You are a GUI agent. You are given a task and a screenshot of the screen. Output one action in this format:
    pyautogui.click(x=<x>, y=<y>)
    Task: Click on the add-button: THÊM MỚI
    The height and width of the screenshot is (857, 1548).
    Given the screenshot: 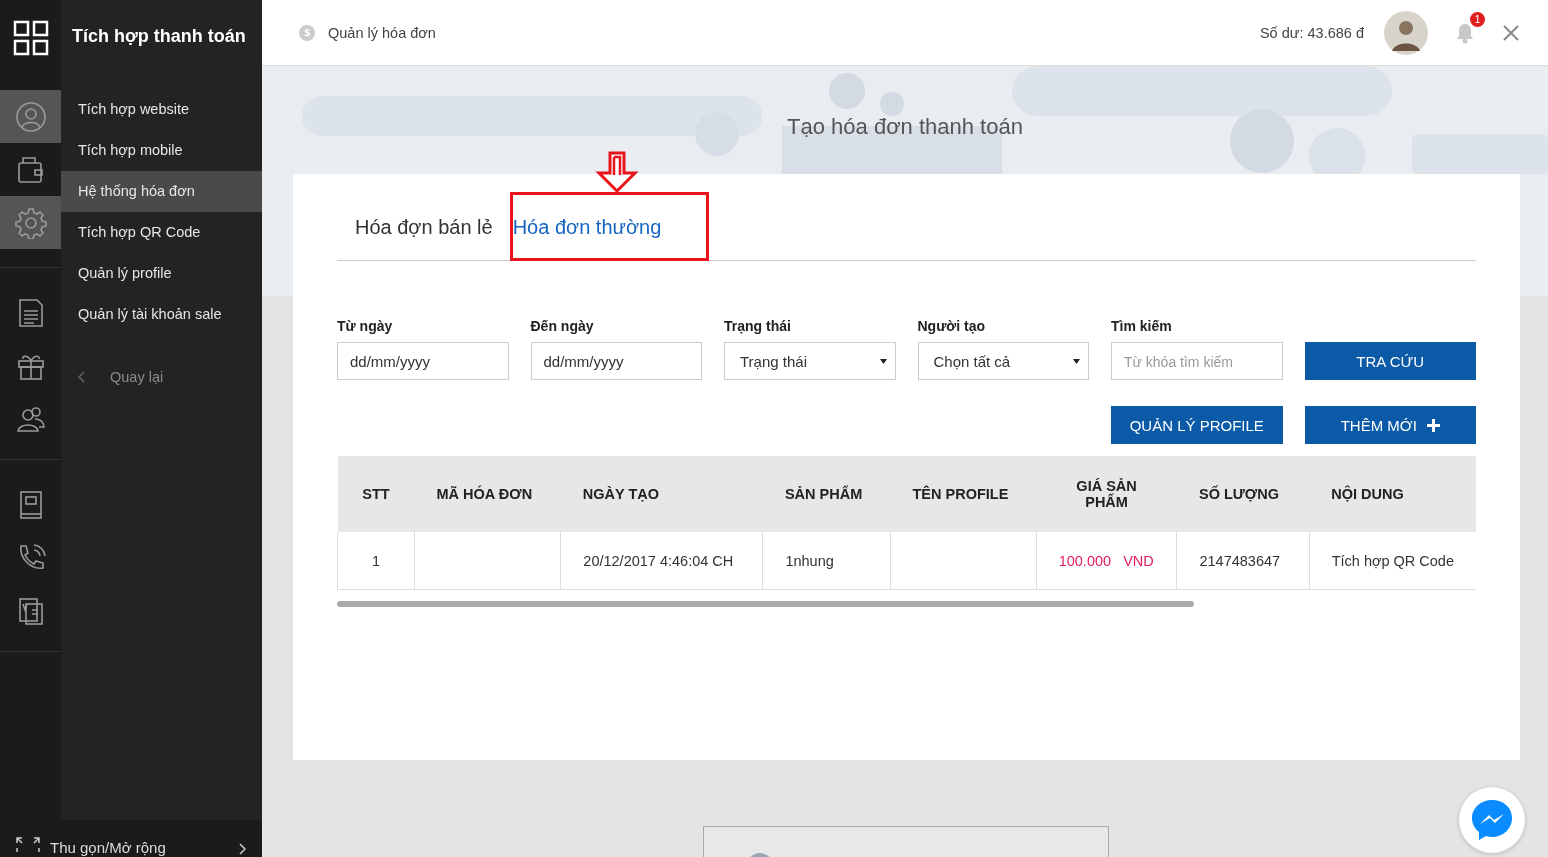 What is the action you would take?
    pyautogui.click(x=1390, y=425)
    